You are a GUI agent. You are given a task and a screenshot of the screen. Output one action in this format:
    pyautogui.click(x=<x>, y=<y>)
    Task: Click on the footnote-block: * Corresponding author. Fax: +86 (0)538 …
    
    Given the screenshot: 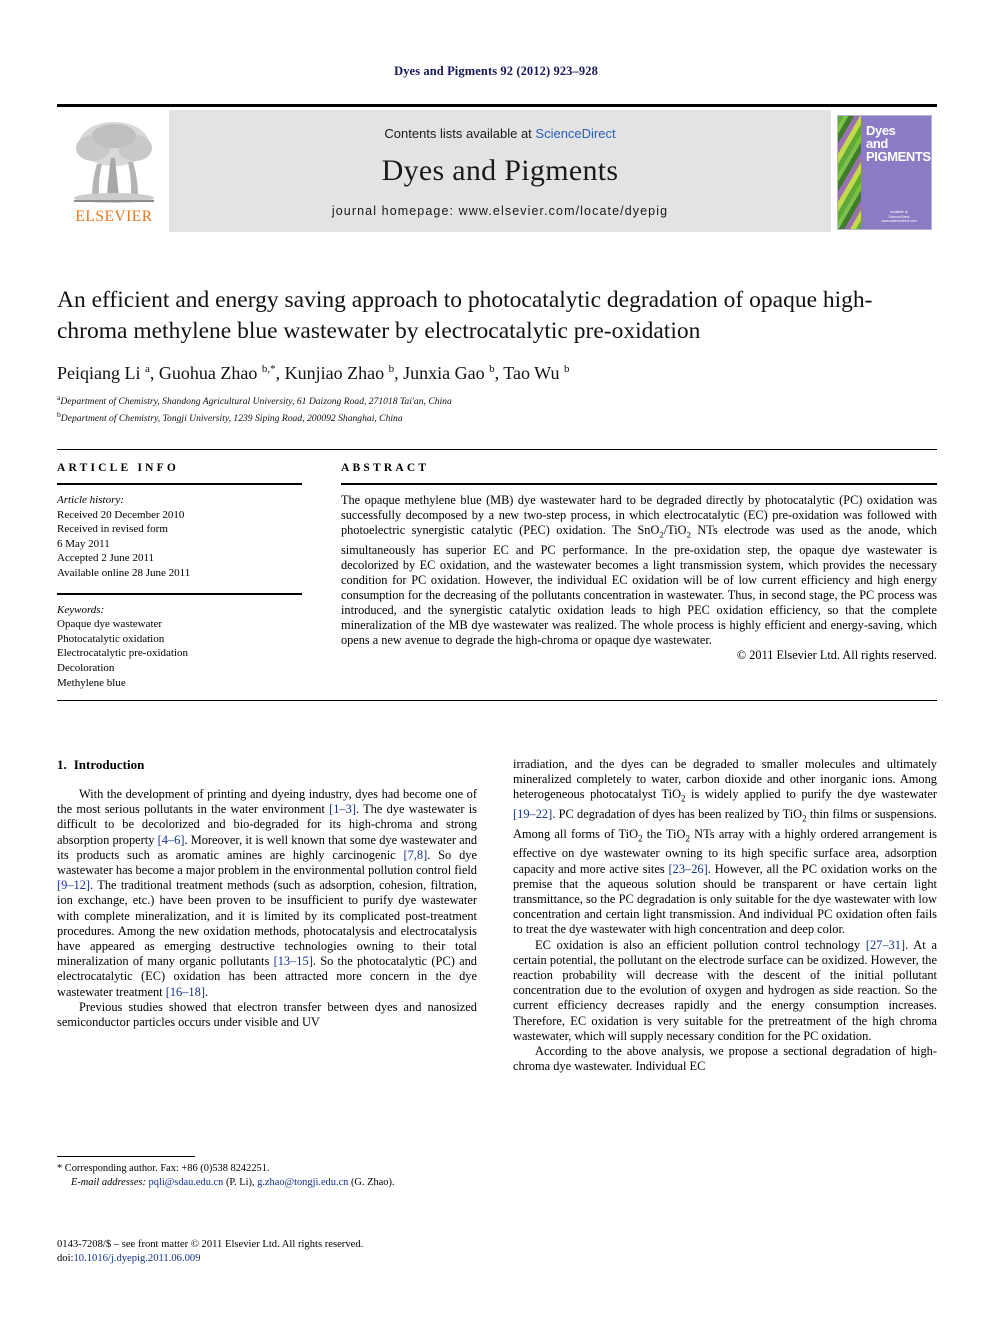 What is the action you would take?
    pyautogui.click(x=267, y=1176)
    